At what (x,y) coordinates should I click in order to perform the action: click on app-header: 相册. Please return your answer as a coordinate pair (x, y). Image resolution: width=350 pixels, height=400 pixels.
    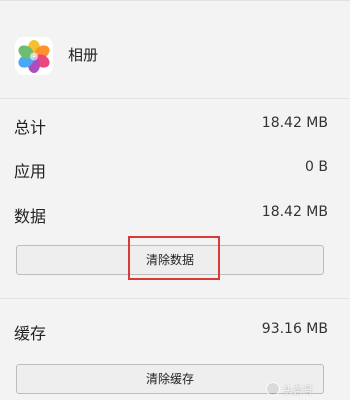
    Looking at the image, I should click on (175, 55).